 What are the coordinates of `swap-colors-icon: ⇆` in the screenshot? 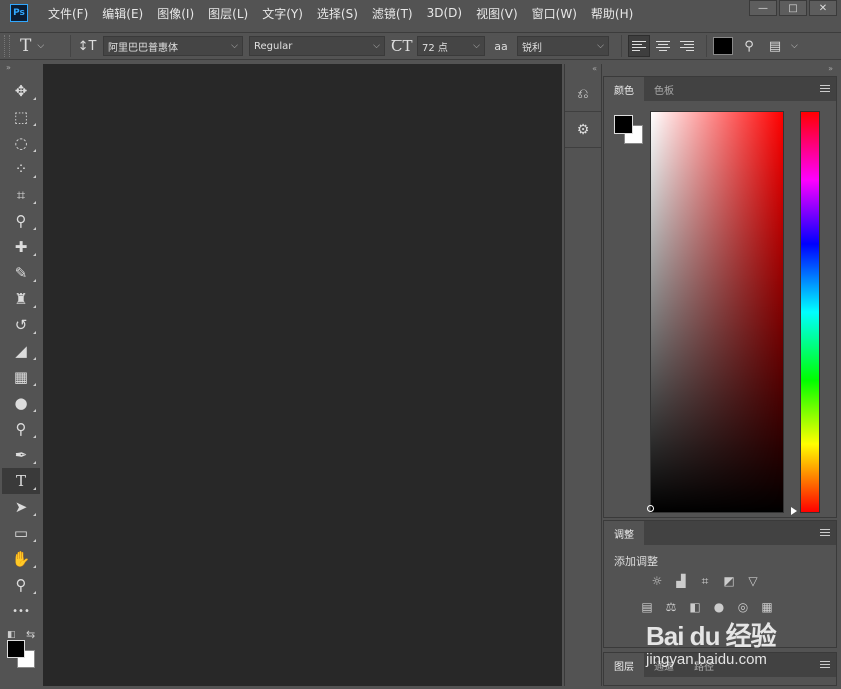 It's located at (30, 634).